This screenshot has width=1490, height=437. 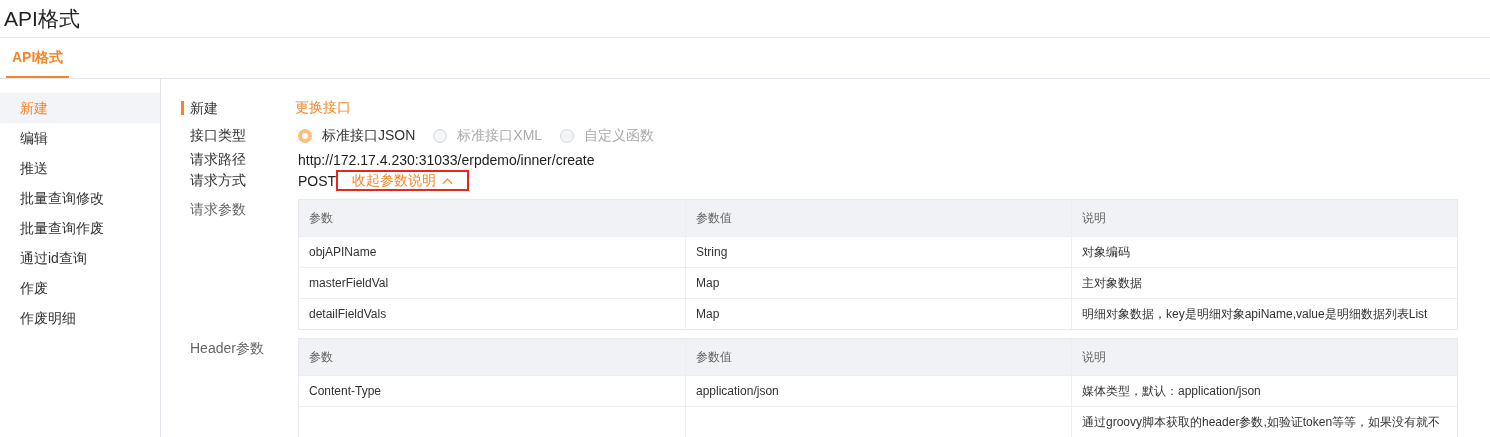 I want to click on table-cell-text: objAPIName, so click(x=343, y=252).